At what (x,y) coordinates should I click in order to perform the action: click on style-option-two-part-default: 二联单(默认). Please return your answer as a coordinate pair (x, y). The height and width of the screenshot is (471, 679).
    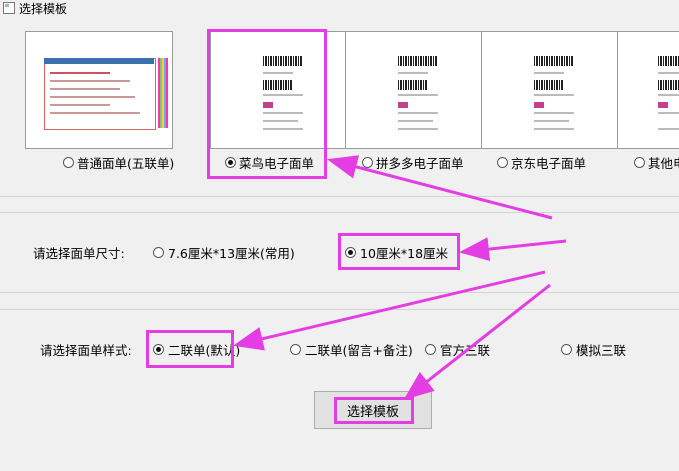
    Looking at the image, I should click on (196, 349).